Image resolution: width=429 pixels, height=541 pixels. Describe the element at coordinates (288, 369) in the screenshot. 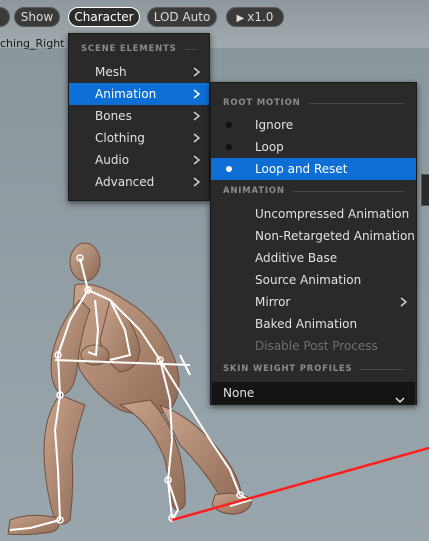

I see `skin-weight-header-text: SKIN WEIGHT PROFILES` at that location.